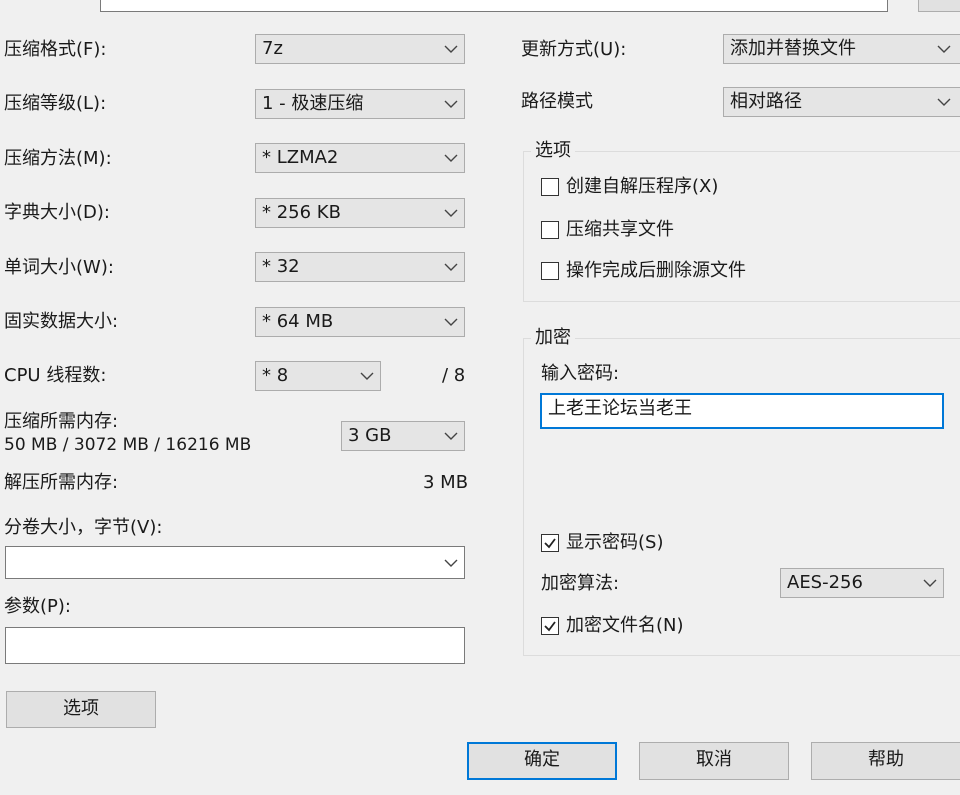 The width and height of the screenshot is (960, 795). What do you see at coordinates (825, 582) in the screenshot?
I see `encryption-method-value: AES-256` at bounding box center [825, 582].